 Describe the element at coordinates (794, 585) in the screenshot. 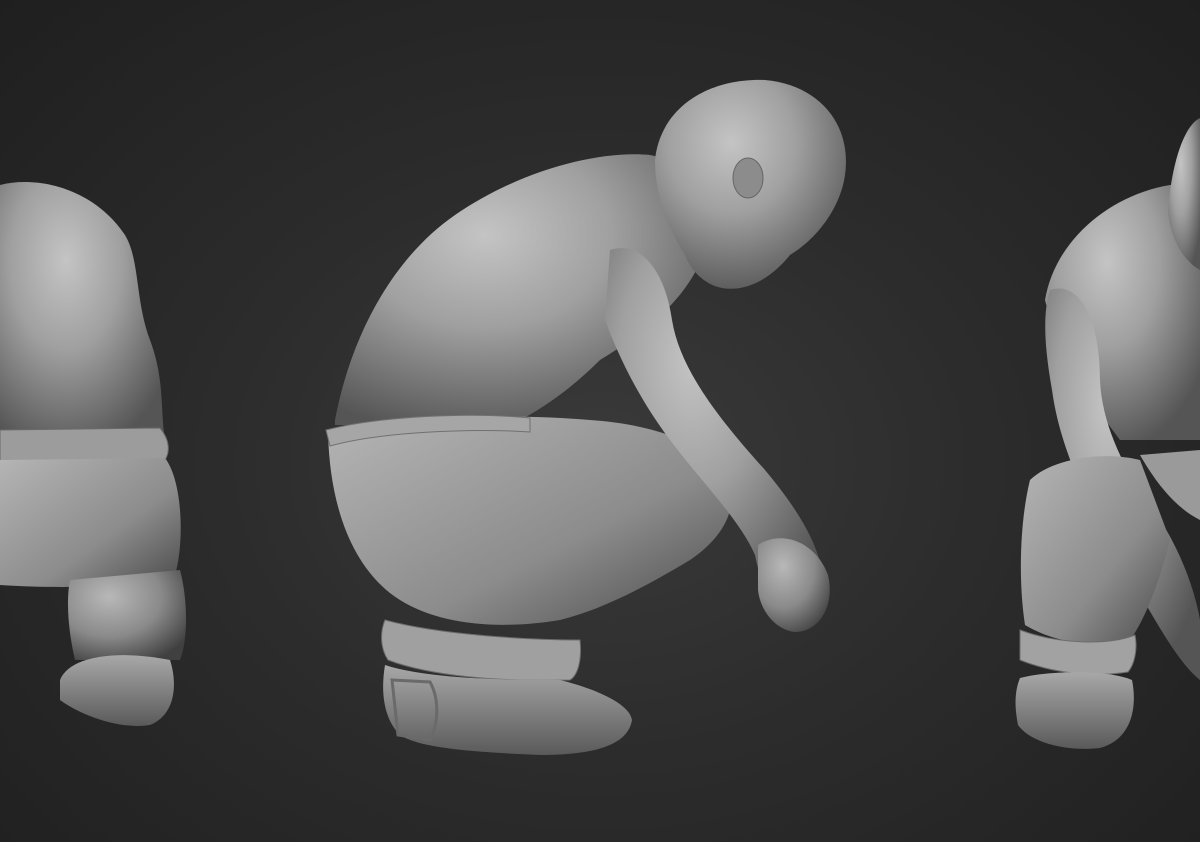

I see `side-fist` at that location.